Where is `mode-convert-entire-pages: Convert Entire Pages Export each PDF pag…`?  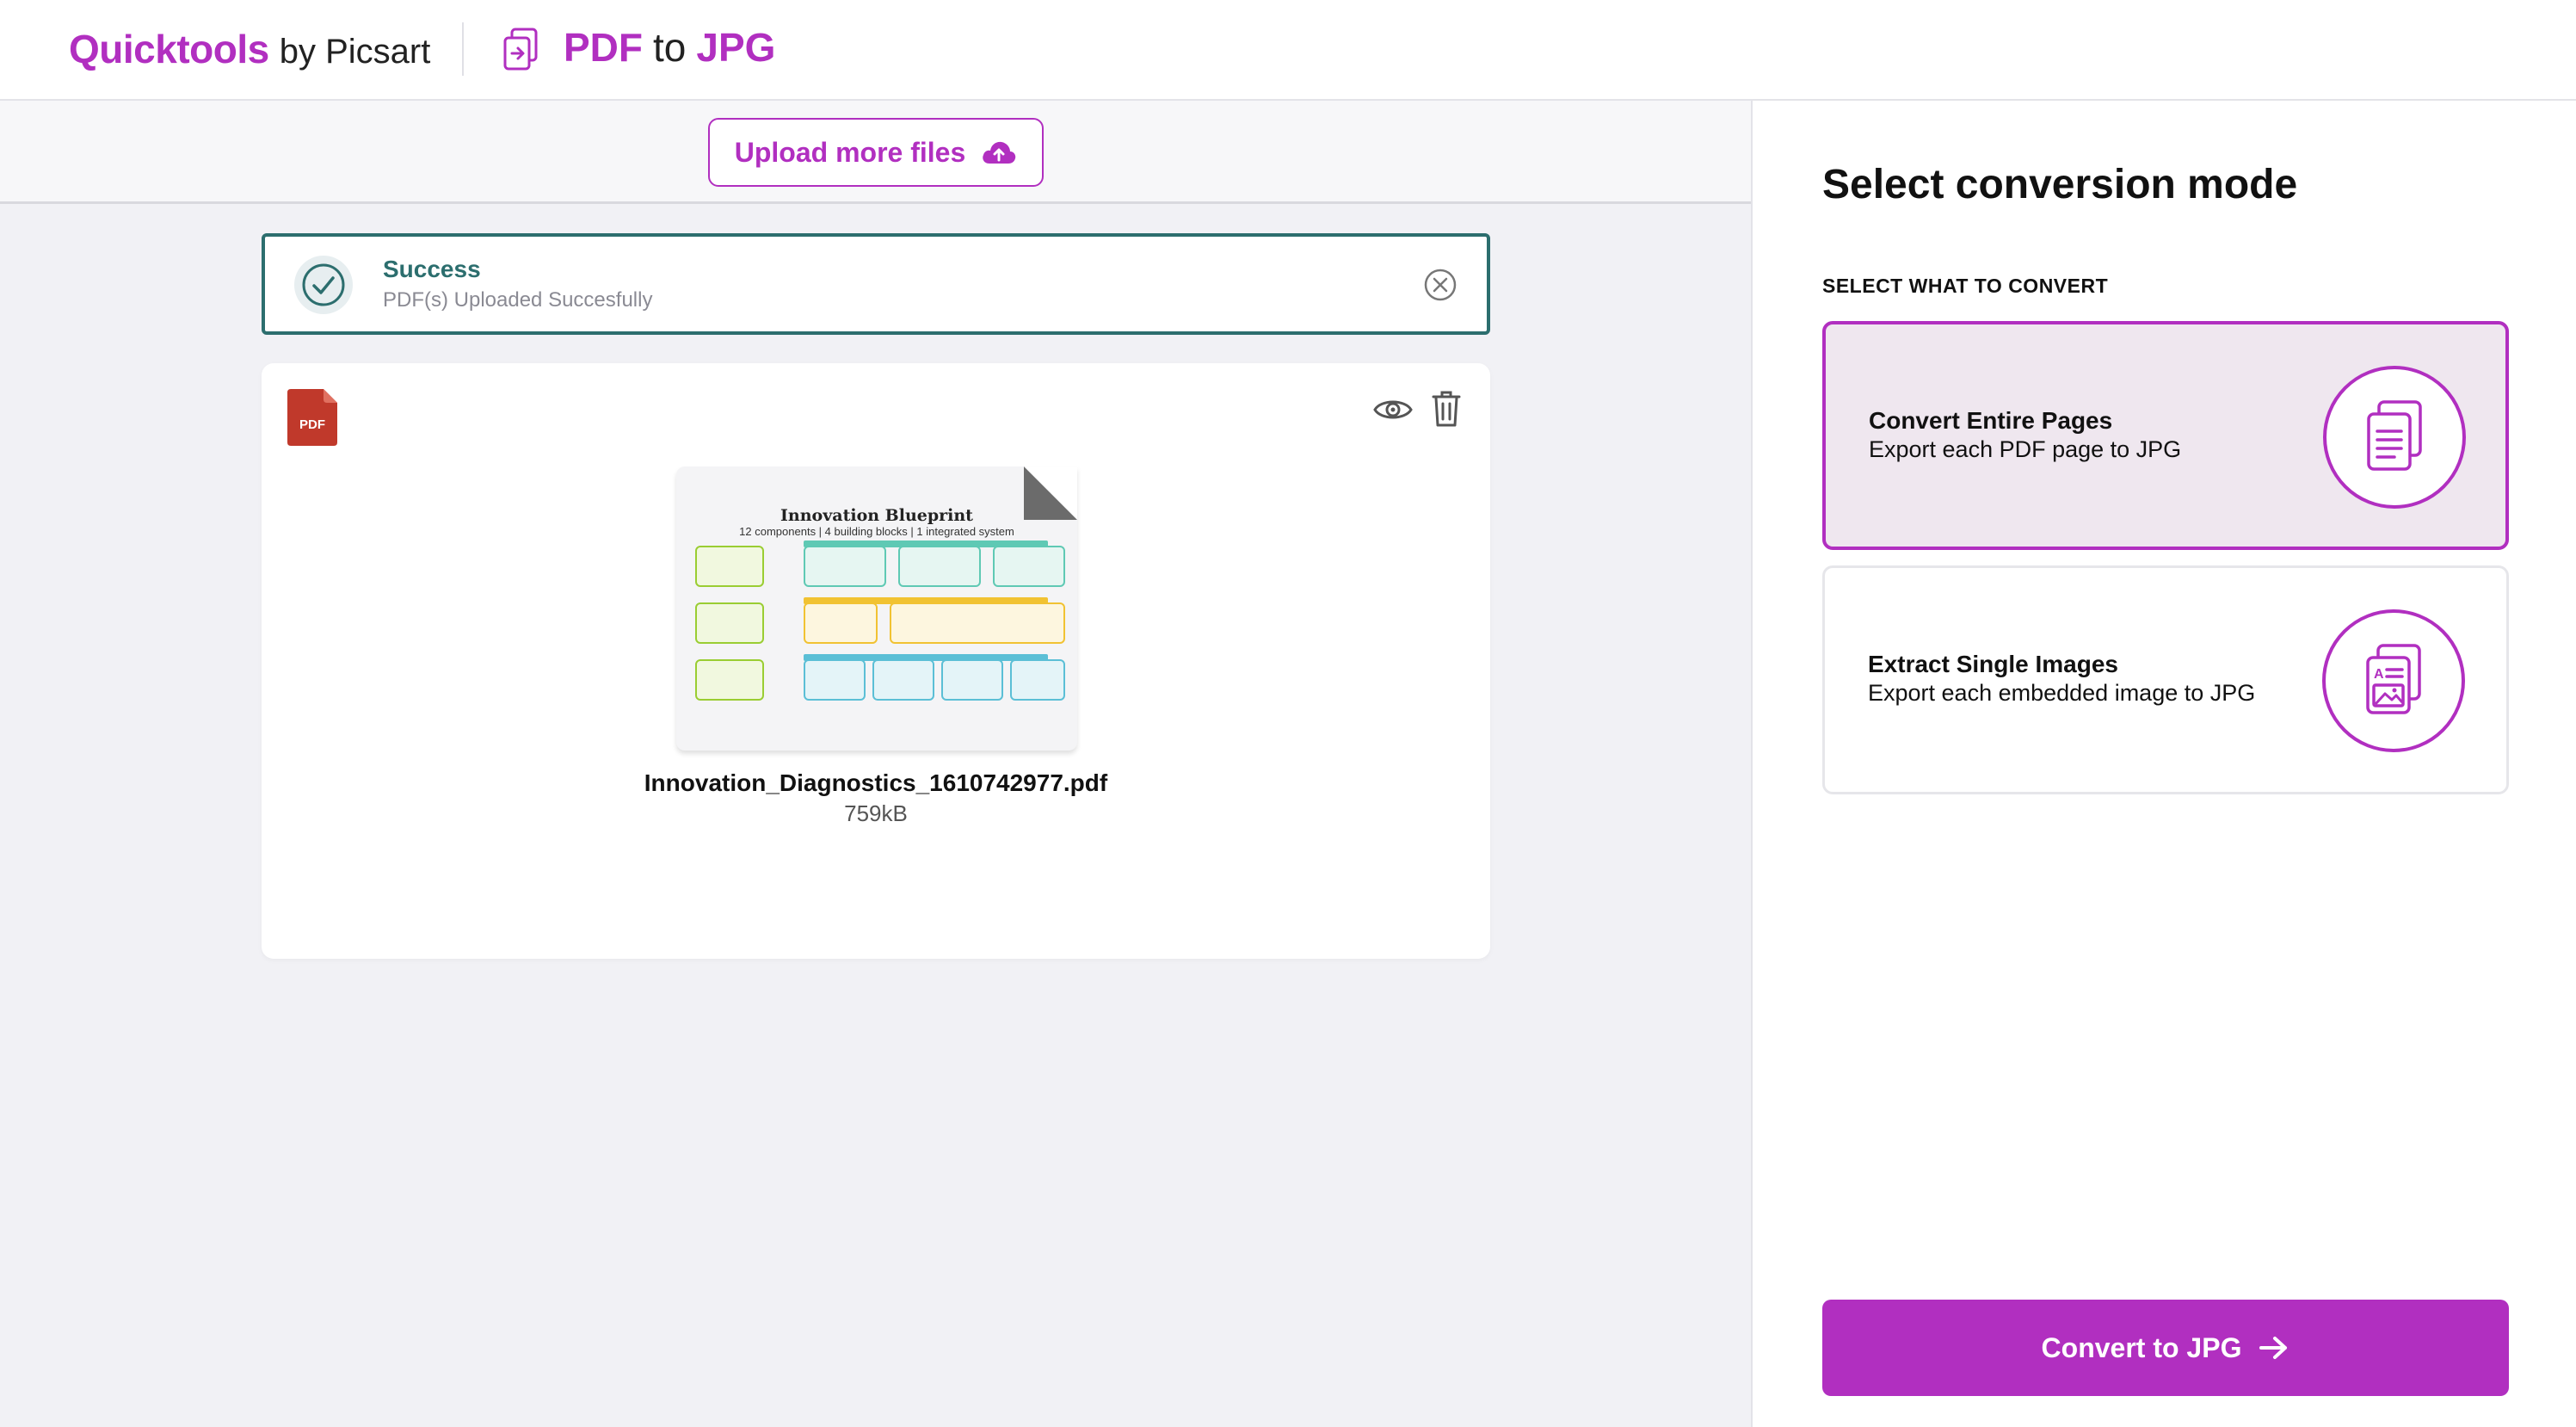
mode-convert-entire-pages: Convert Entire Pages Export each PDF pag… is located at coordinates (2165, 435).